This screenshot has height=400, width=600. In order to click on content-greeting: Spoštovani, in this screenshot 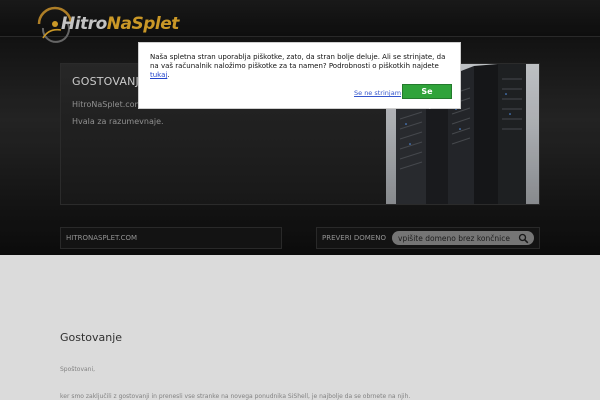, I will do `click(78, 369)`.